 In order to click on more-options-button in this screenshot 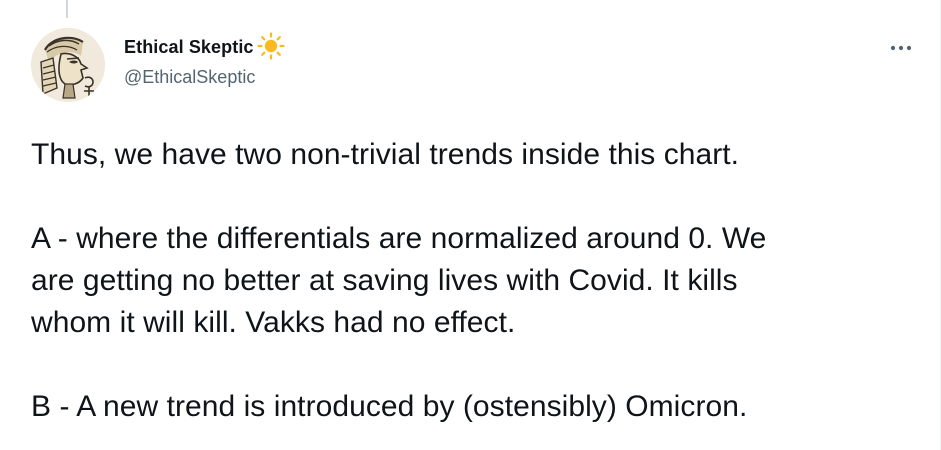, I will do `click(901, 48)`.